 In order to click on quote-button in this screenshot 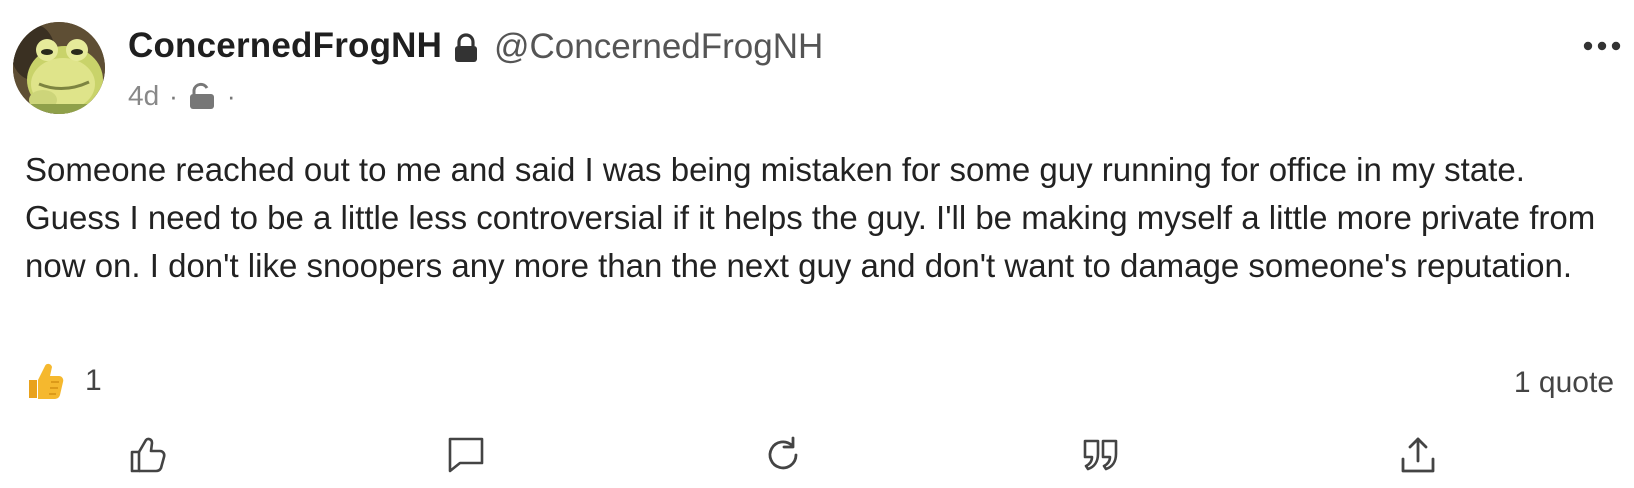, I will do `click(1101, 455)`.